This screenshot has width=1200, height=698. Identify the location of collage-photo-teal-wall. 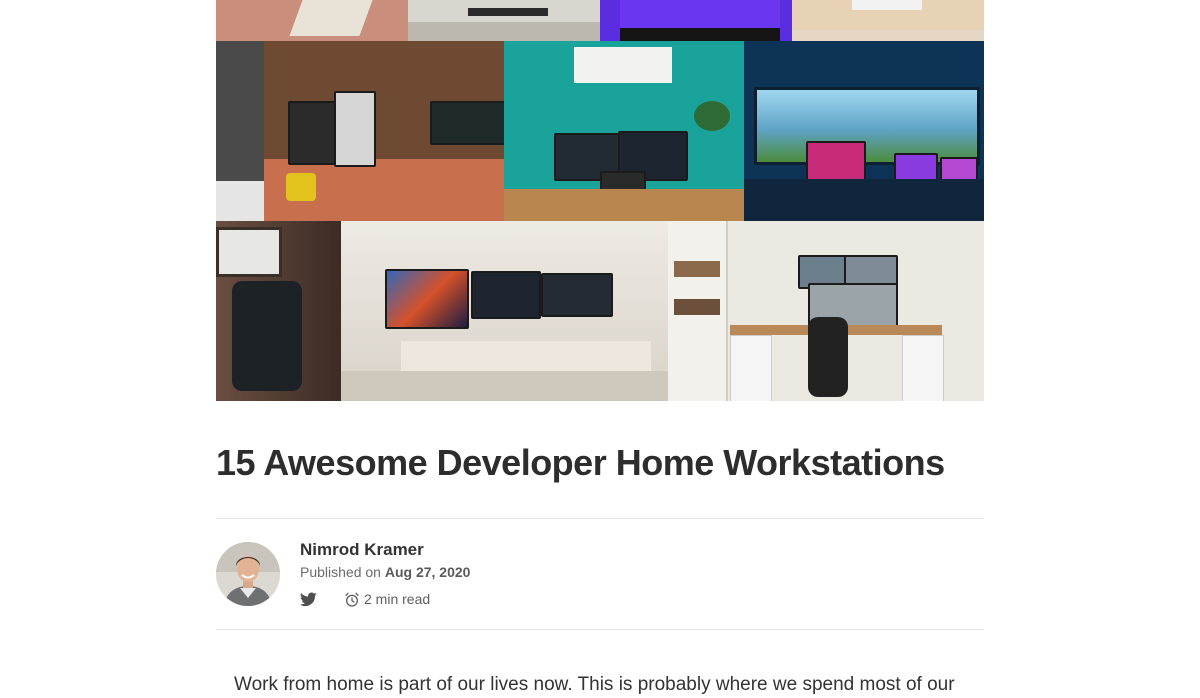
(624, 131).